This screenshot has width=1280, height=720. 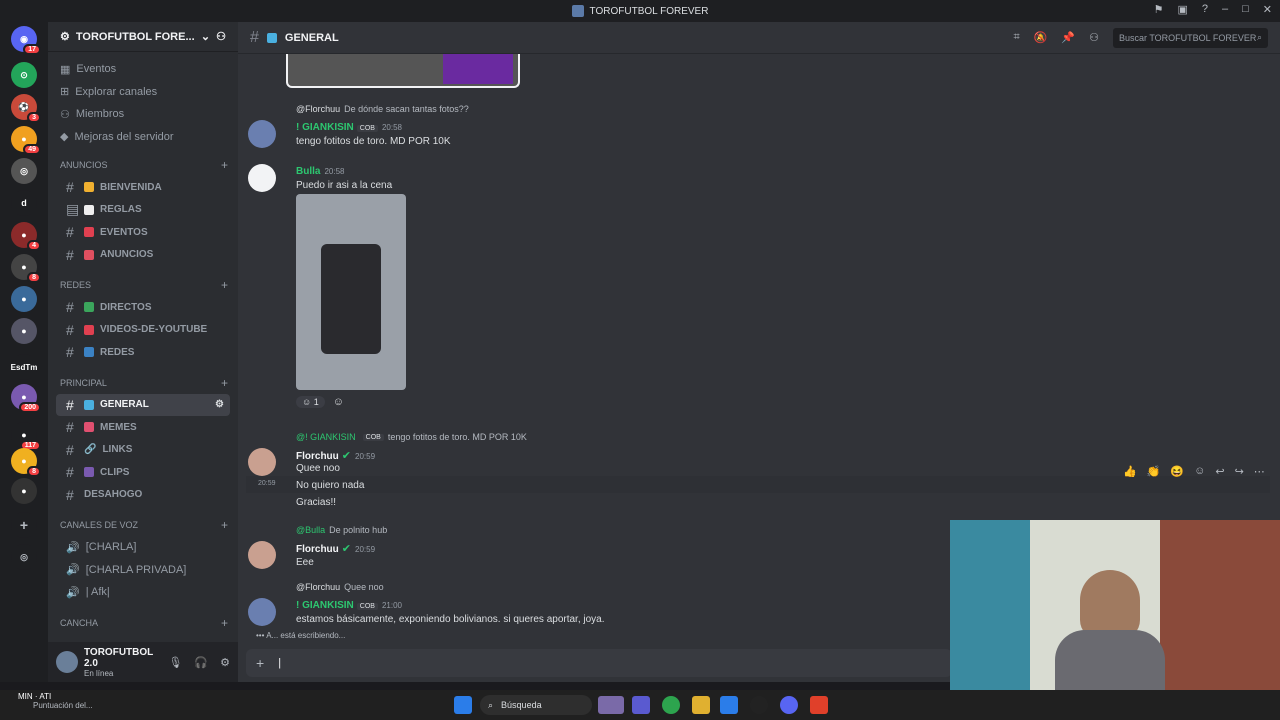 What do you see at coordinates (221, 36) in the screenshot?
I see `add-member-icon: ⚇` at bounding box center [221, 36].